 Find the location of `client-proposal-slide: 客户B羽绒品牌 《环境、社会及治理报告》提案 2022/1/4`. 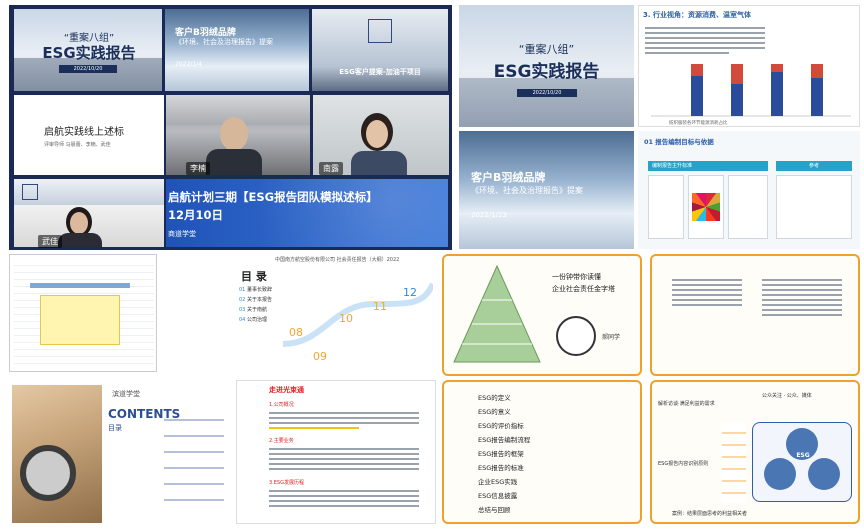

client-proposal-slide: 客户B羽绒品牌 《环境、社会及治理报告》提案 2022/1/4 is located at coordinates (237, 50).